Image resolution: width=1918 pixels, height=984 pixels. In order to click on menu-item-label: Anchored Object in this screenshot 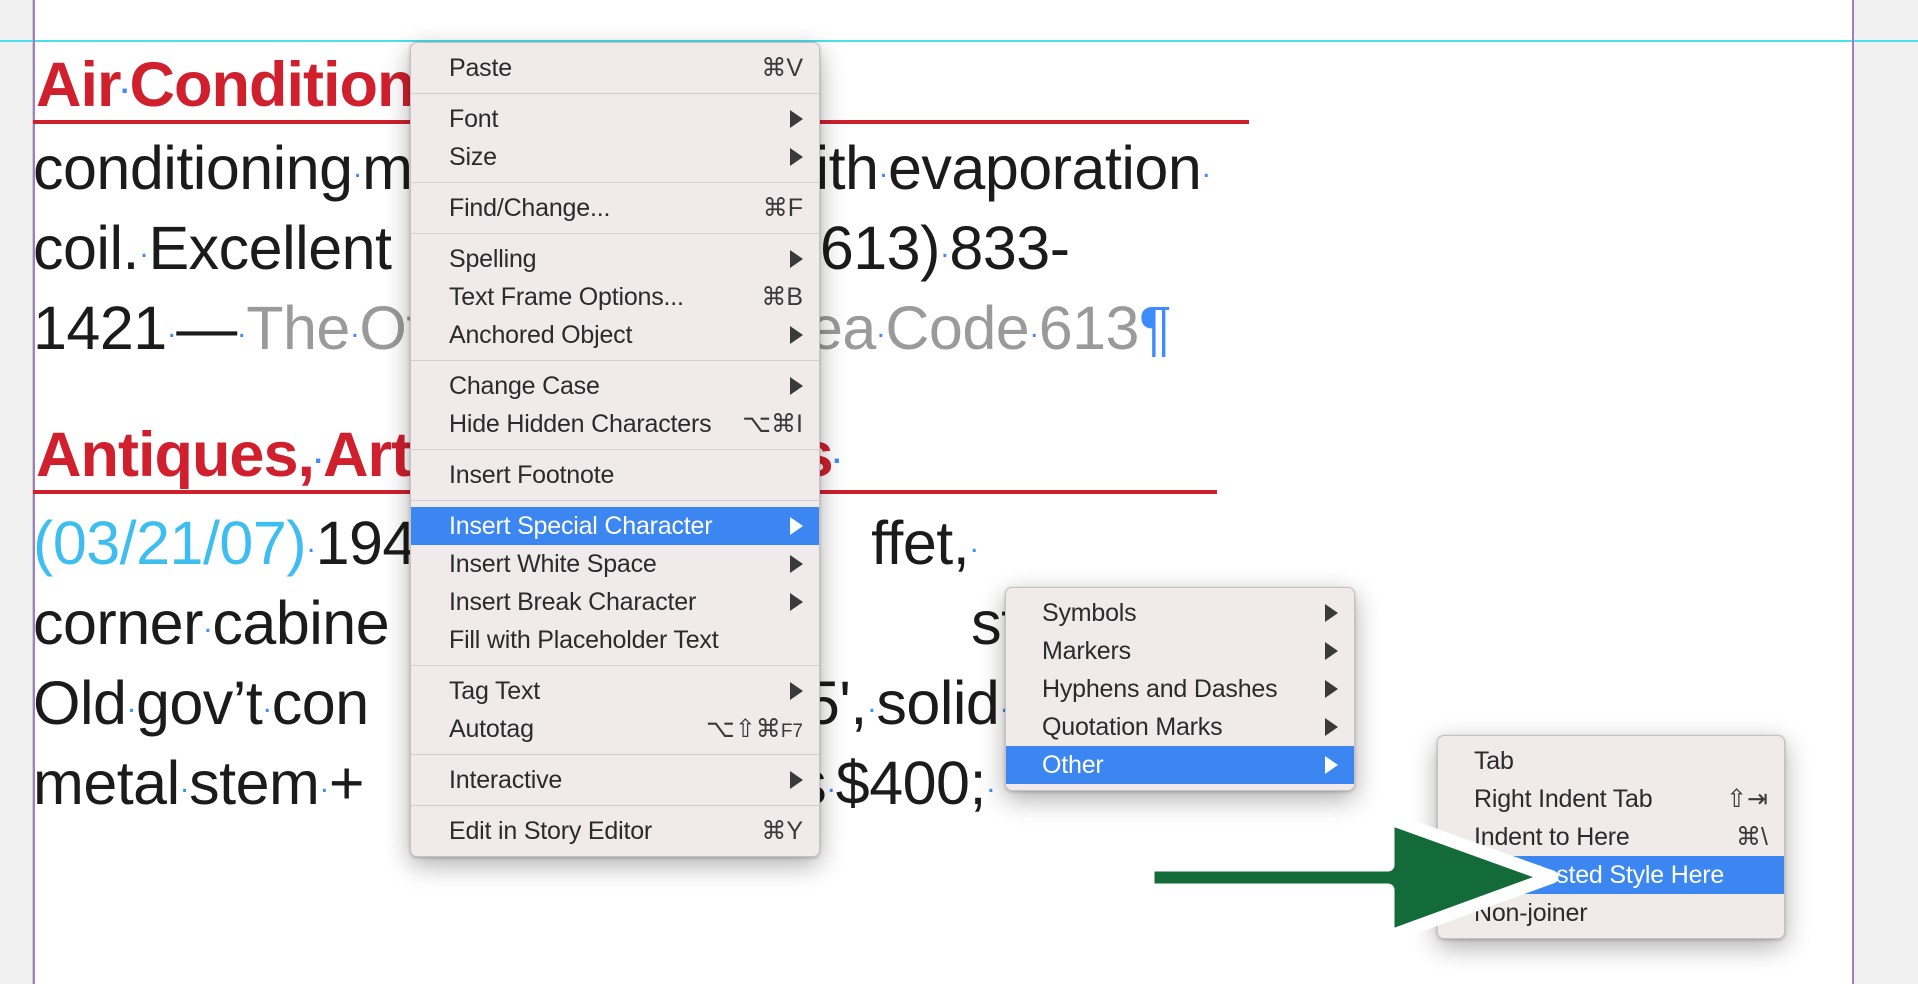, I will do `click(541, 334)`.